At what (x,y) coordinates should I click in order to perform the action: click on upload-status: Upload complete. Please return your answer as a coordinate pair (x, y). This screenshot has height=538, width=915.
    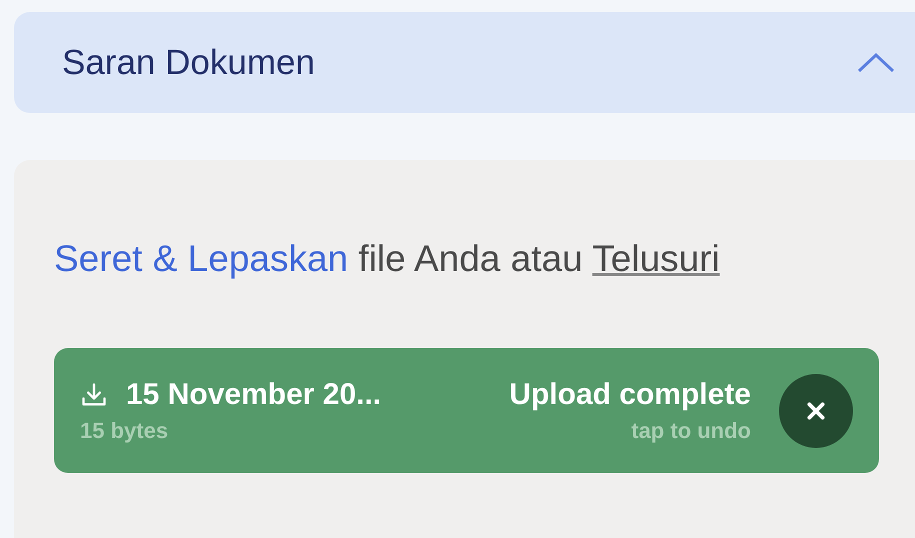
    Looking at the image, I should click on (630, 395).